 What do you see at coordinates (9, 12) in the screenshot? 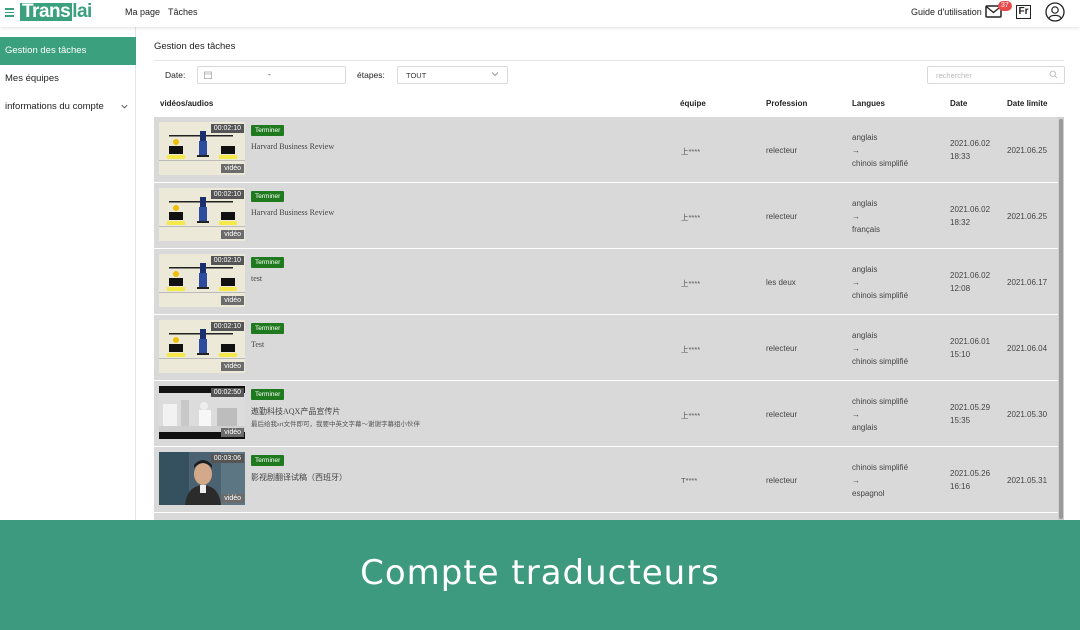
I see `menu-icon` at bounding box center [9, 12].